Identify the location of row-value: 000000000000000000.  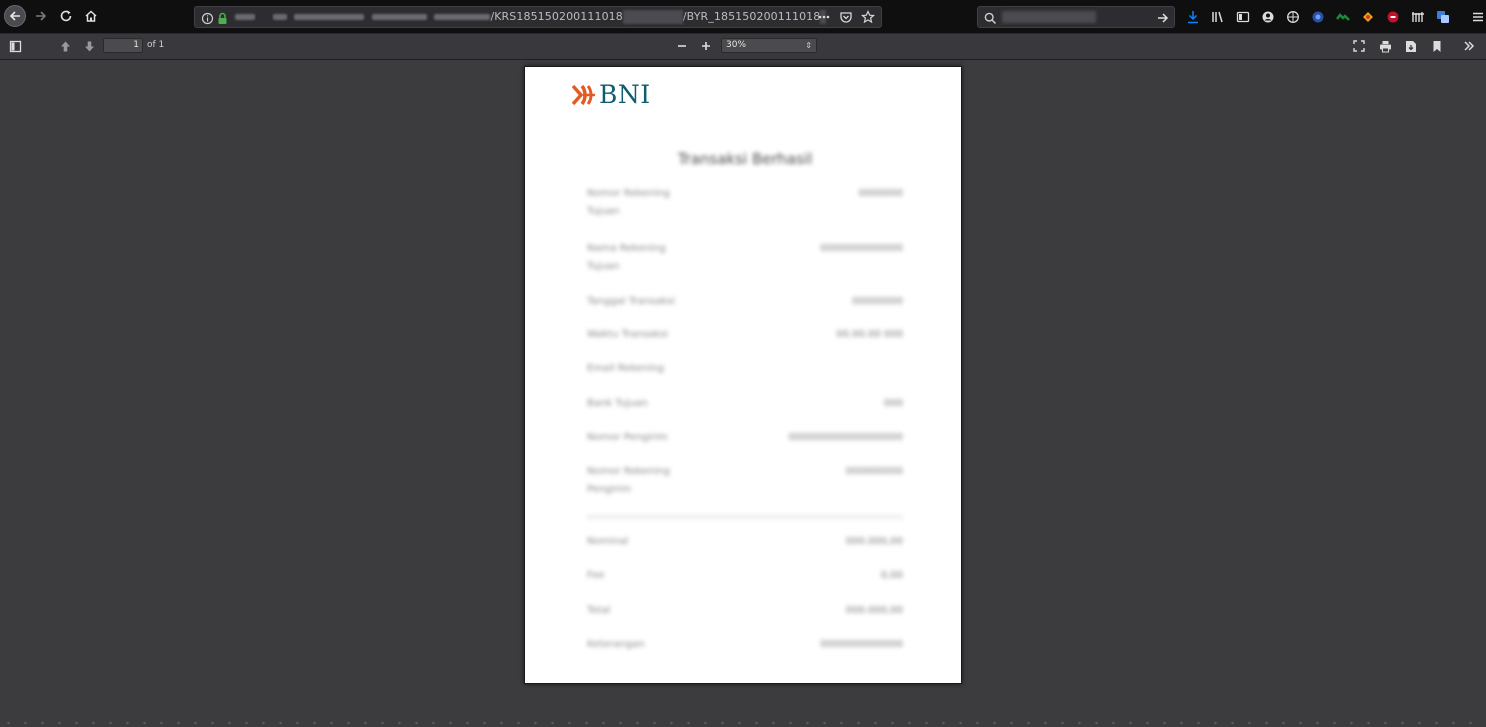
(845, 437).